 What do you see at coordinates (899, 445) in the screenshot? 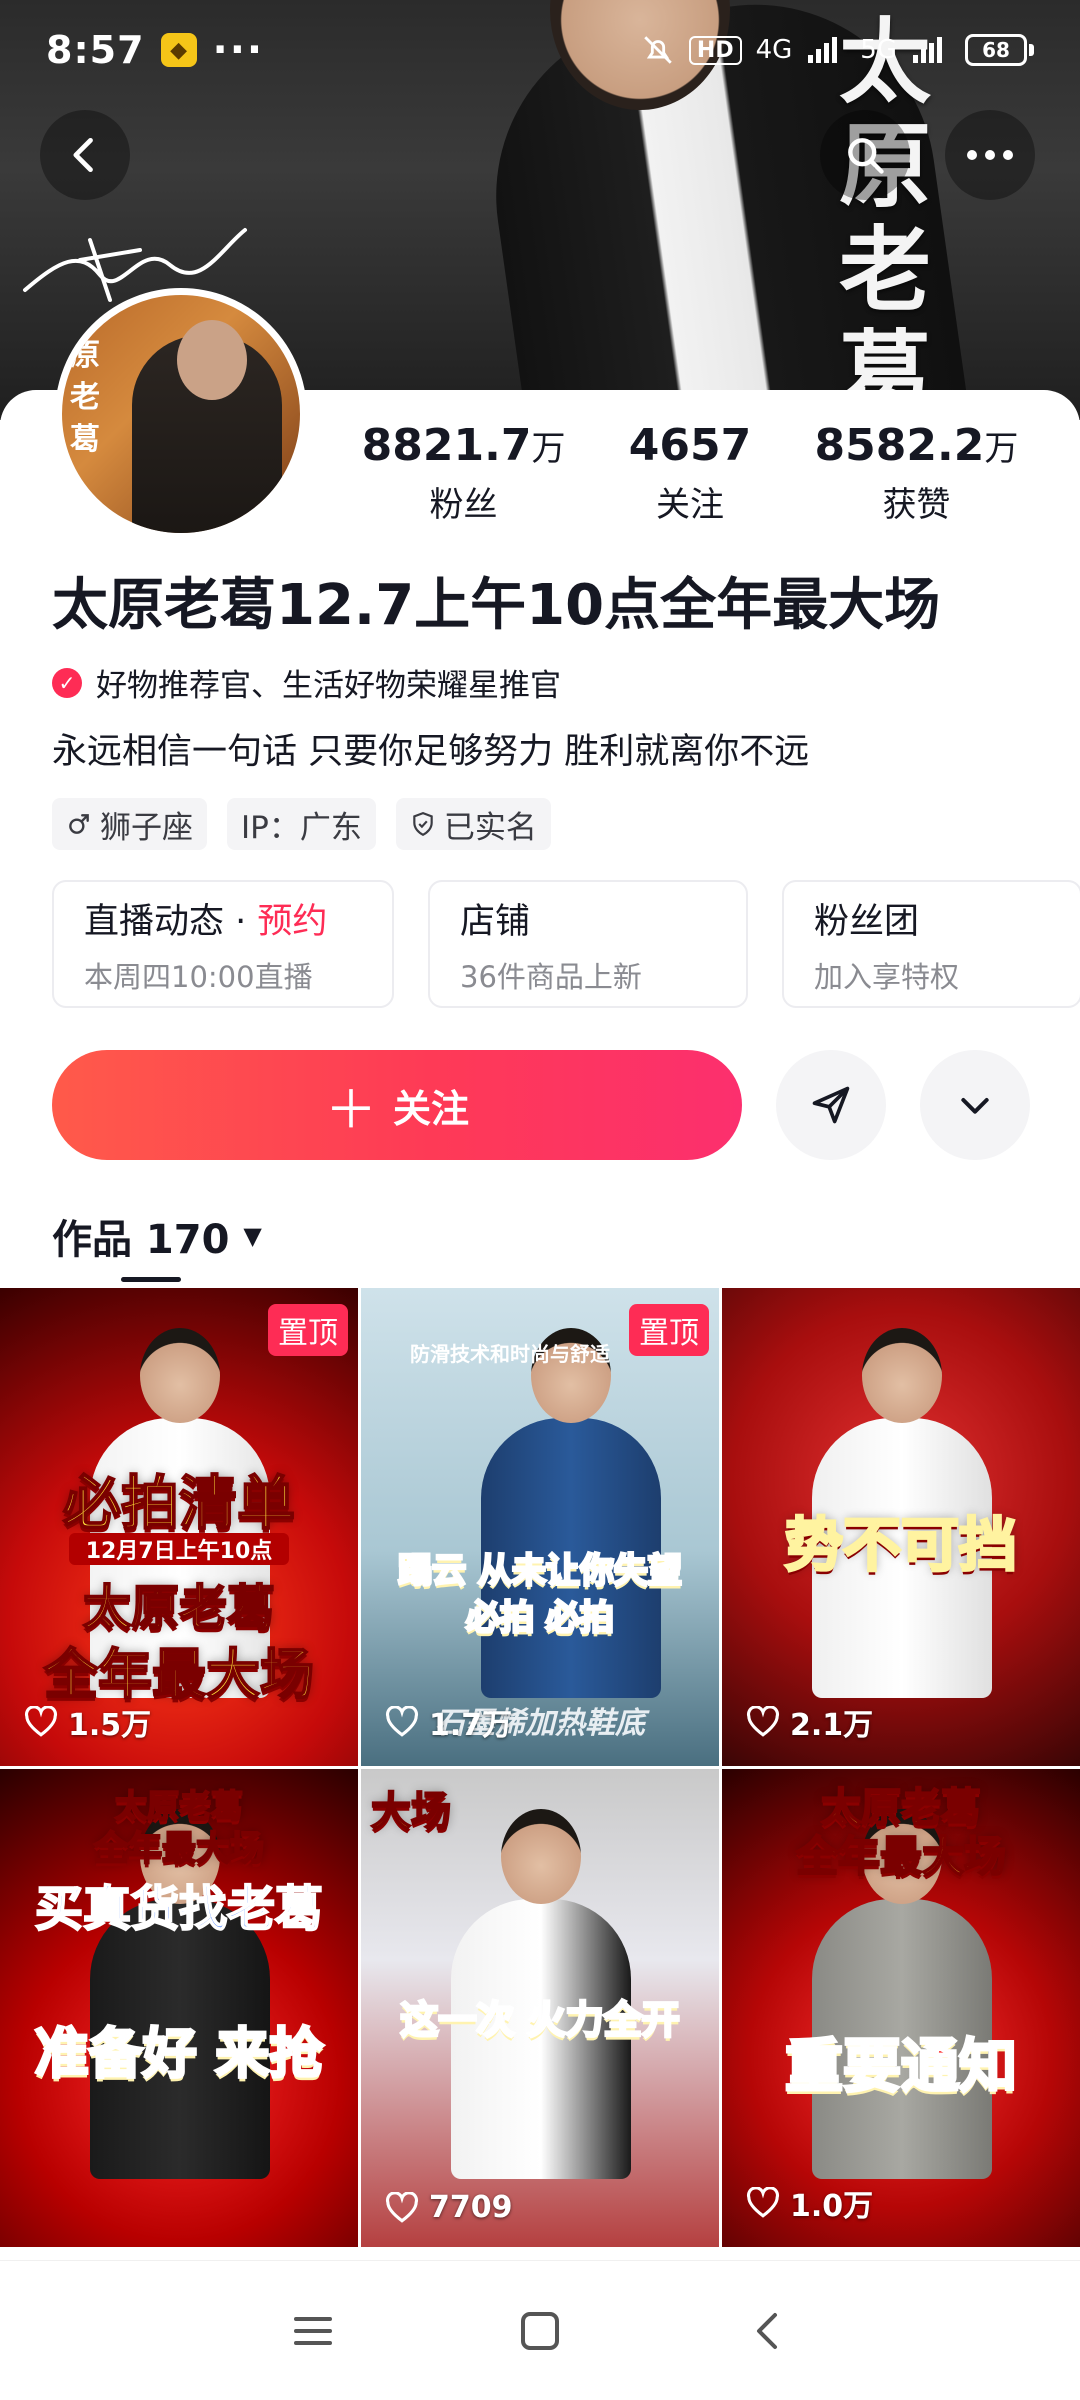
I see `stat-value: 8582.2` at bounding box center [899, 445].